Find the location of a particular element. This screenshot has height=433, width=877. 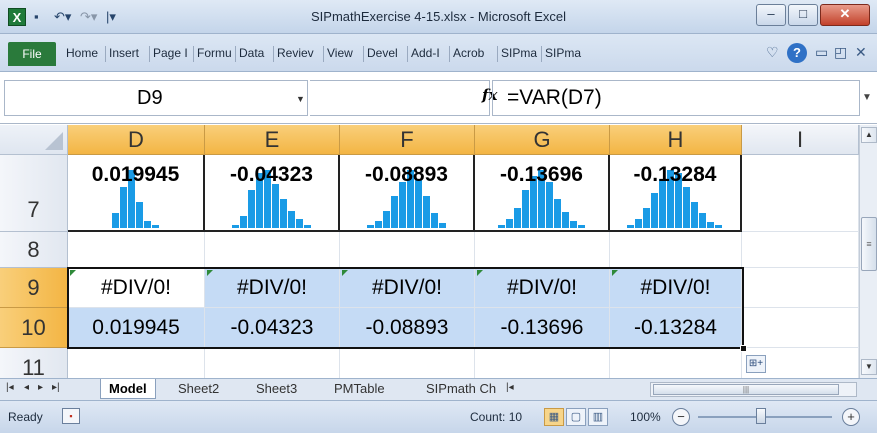

sheet-tab-sipmath-chart: SIPmath Ch is located at coordinates (461, 389).